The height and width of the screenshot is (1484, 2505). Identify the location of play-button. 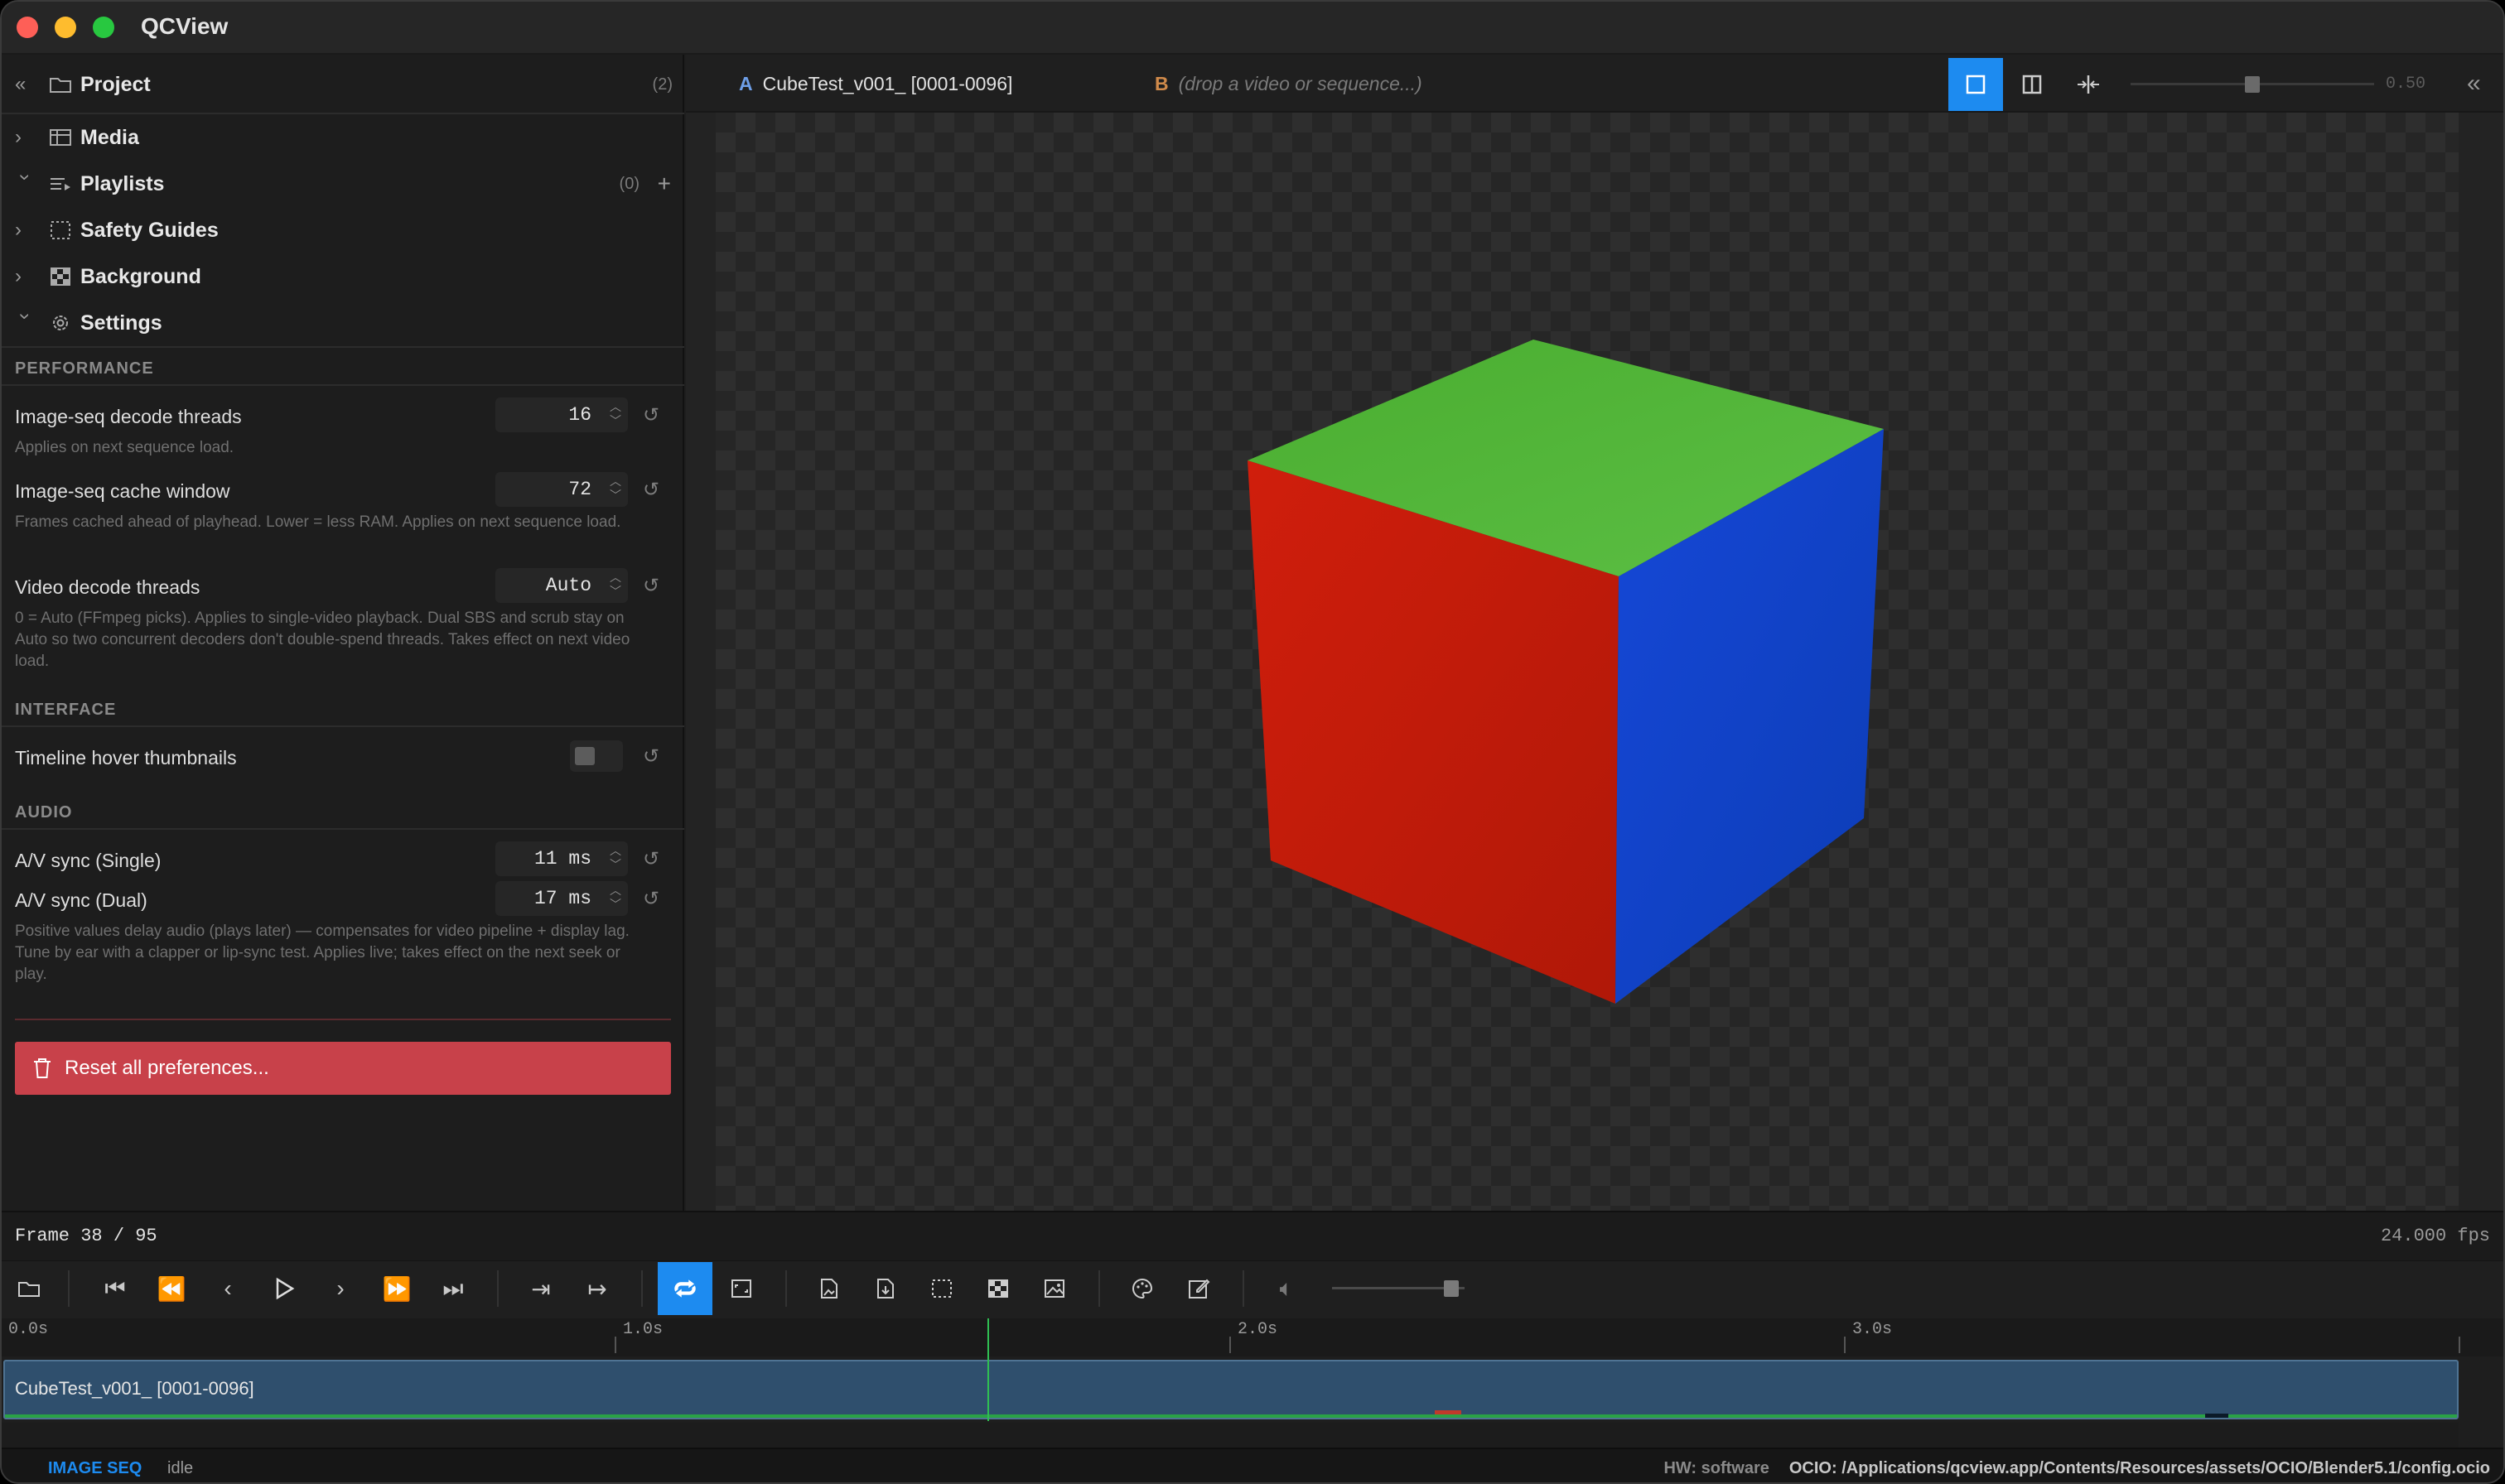
(284, 1288).